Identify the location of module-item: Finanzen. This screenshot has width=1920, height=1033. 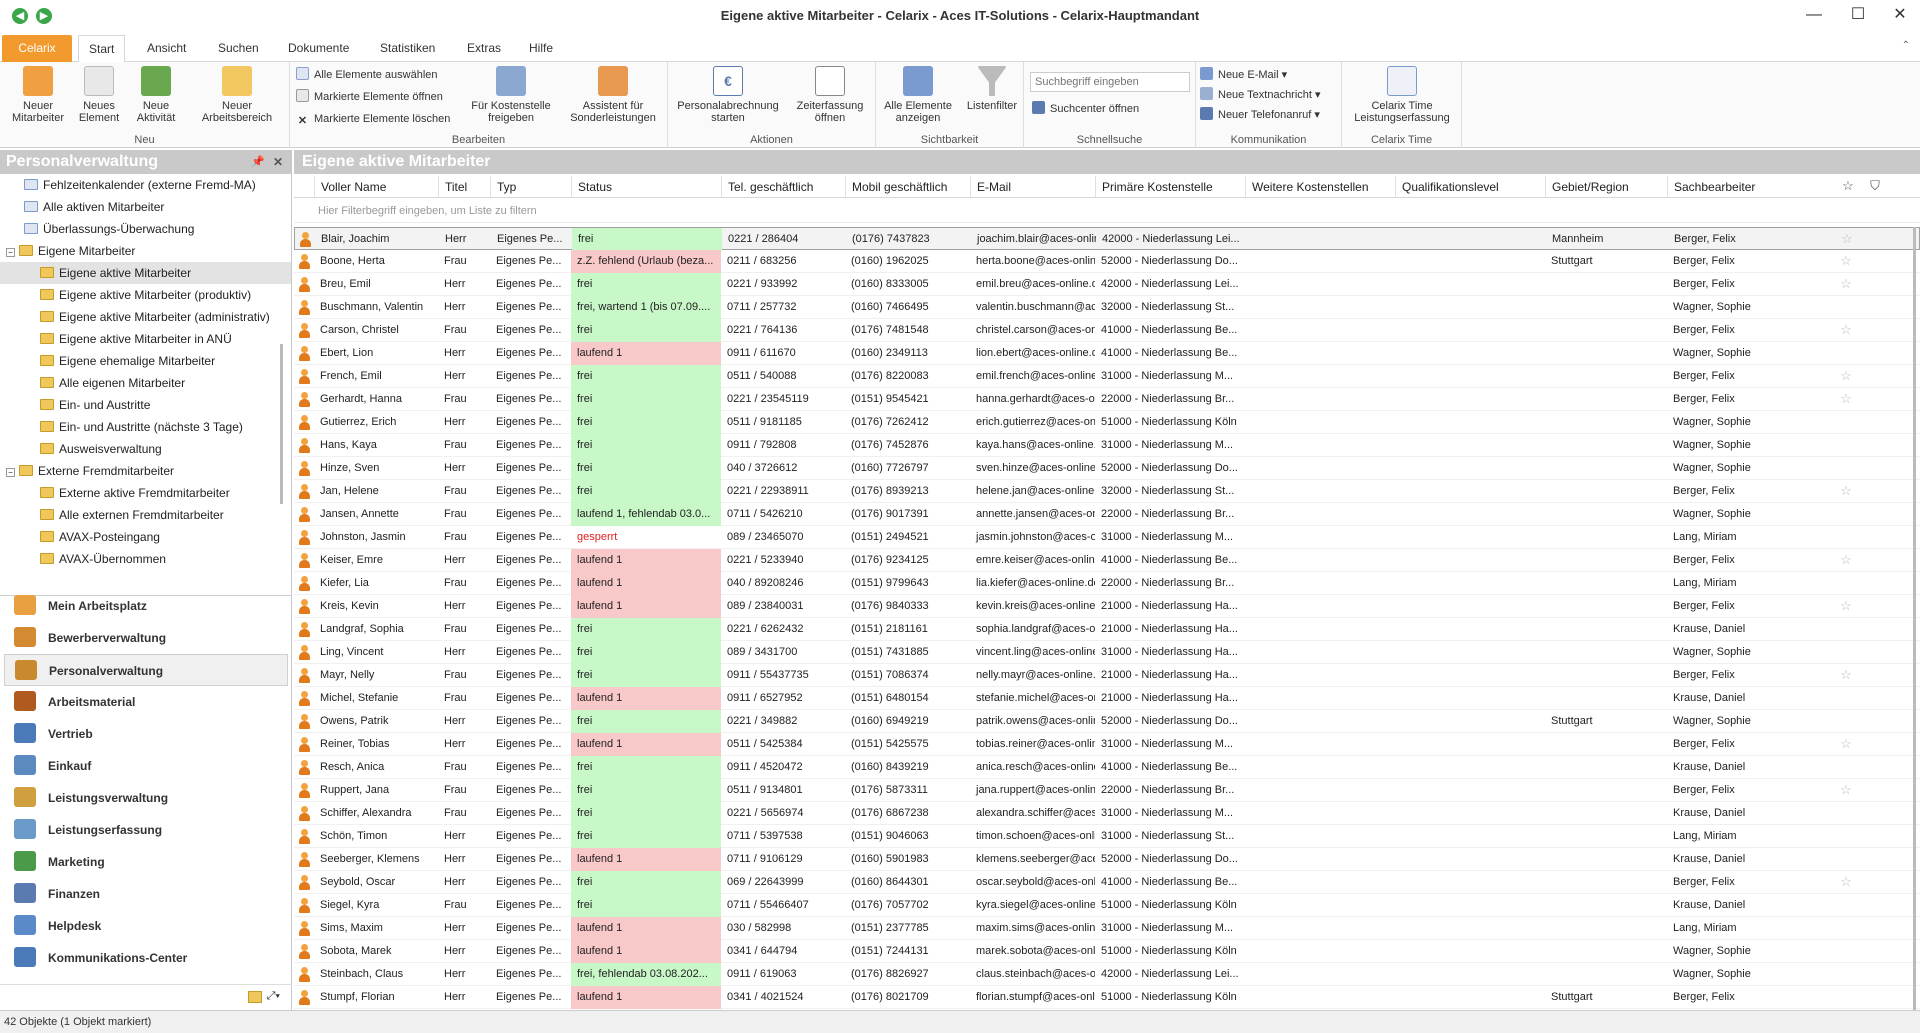
(146, 894).